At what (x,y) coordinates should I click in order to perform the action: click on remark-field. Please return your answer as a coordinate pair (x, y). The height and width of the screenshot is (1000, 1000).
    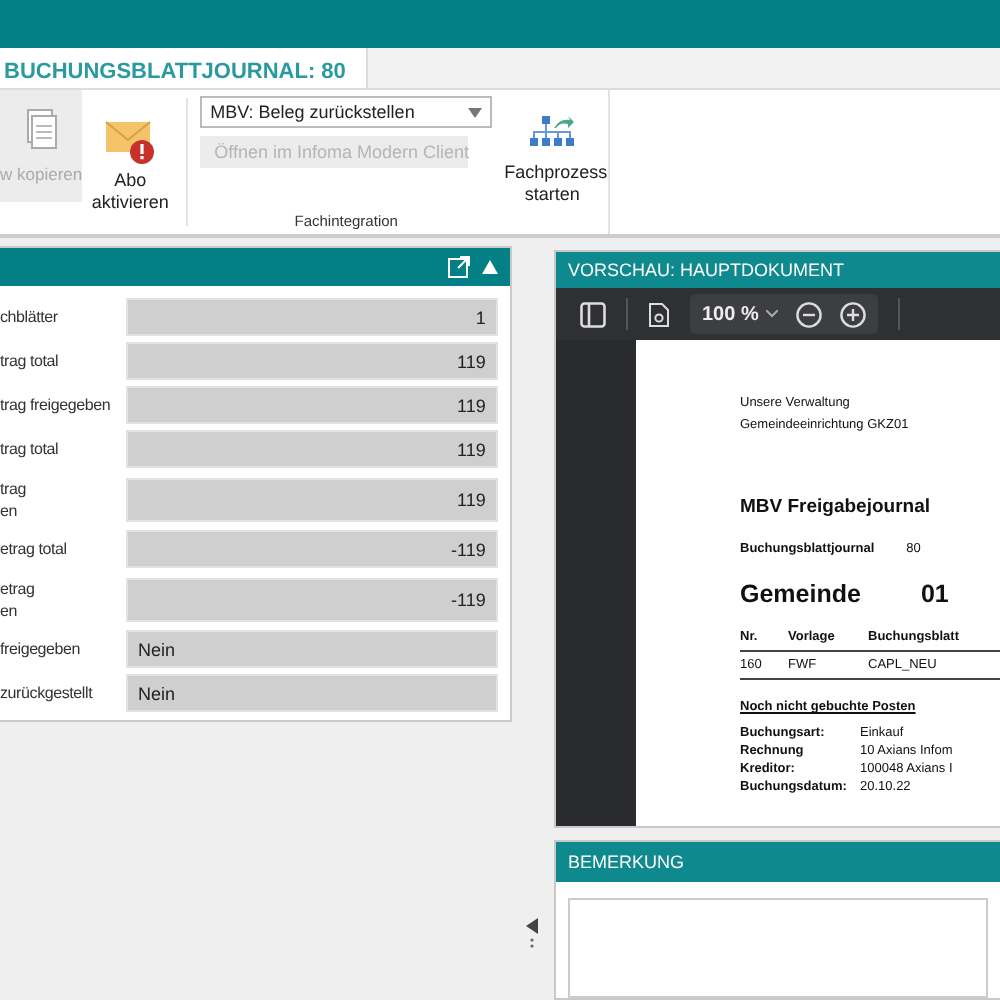
    Looking at the image, I should click on (778, 948).